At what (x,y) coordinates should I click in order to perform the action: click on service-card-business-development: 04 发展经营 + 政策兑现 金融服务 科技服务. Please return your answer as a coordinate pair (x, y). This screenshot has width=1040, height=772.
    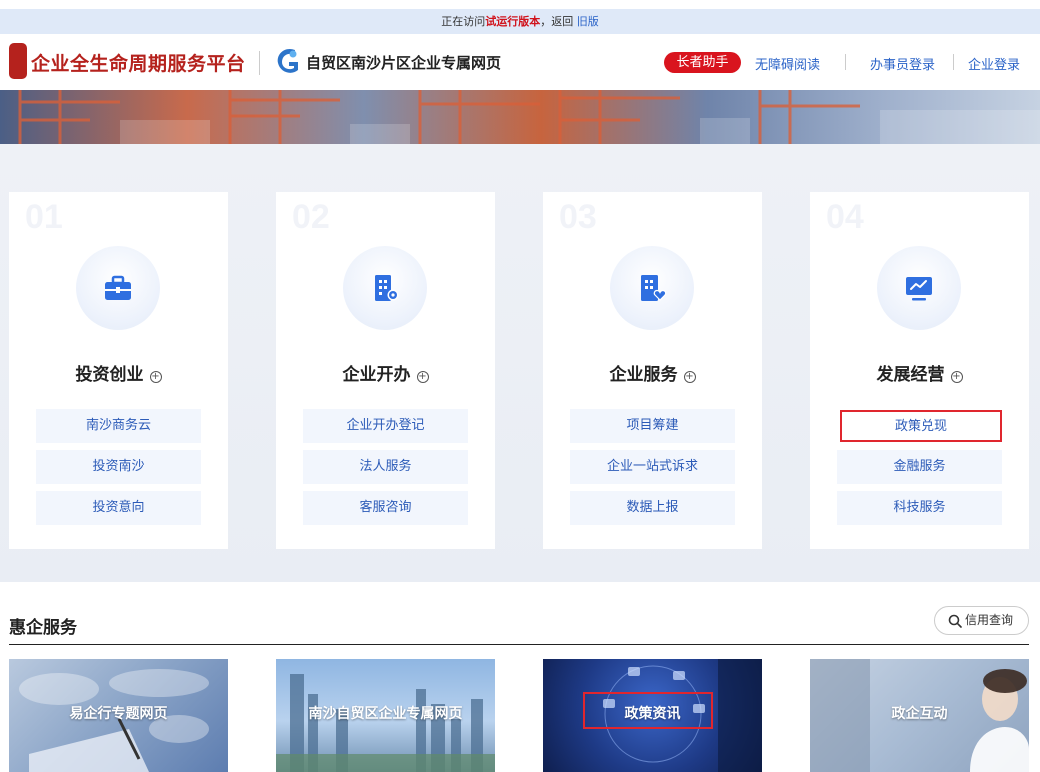
    Looking at the image, I should click on (919, 370).